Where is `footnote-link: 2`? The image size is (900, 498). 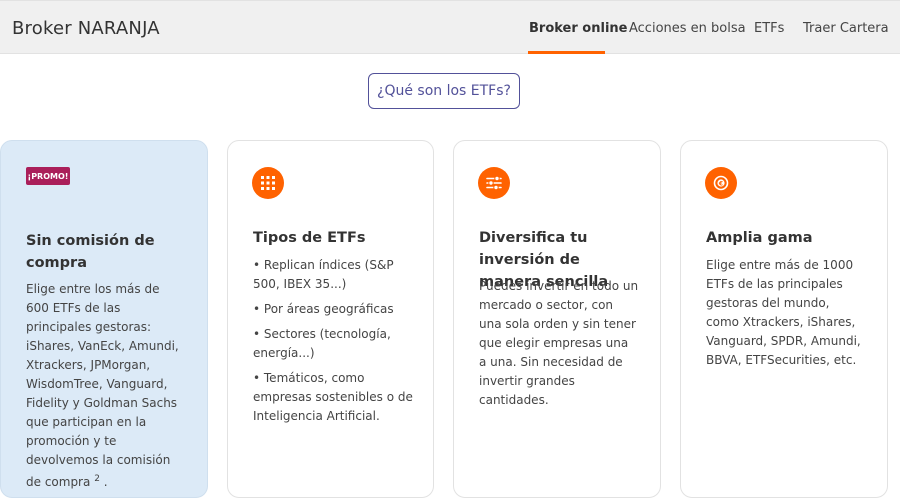 footnote-link: 2 is located at coordinates (97, 479).